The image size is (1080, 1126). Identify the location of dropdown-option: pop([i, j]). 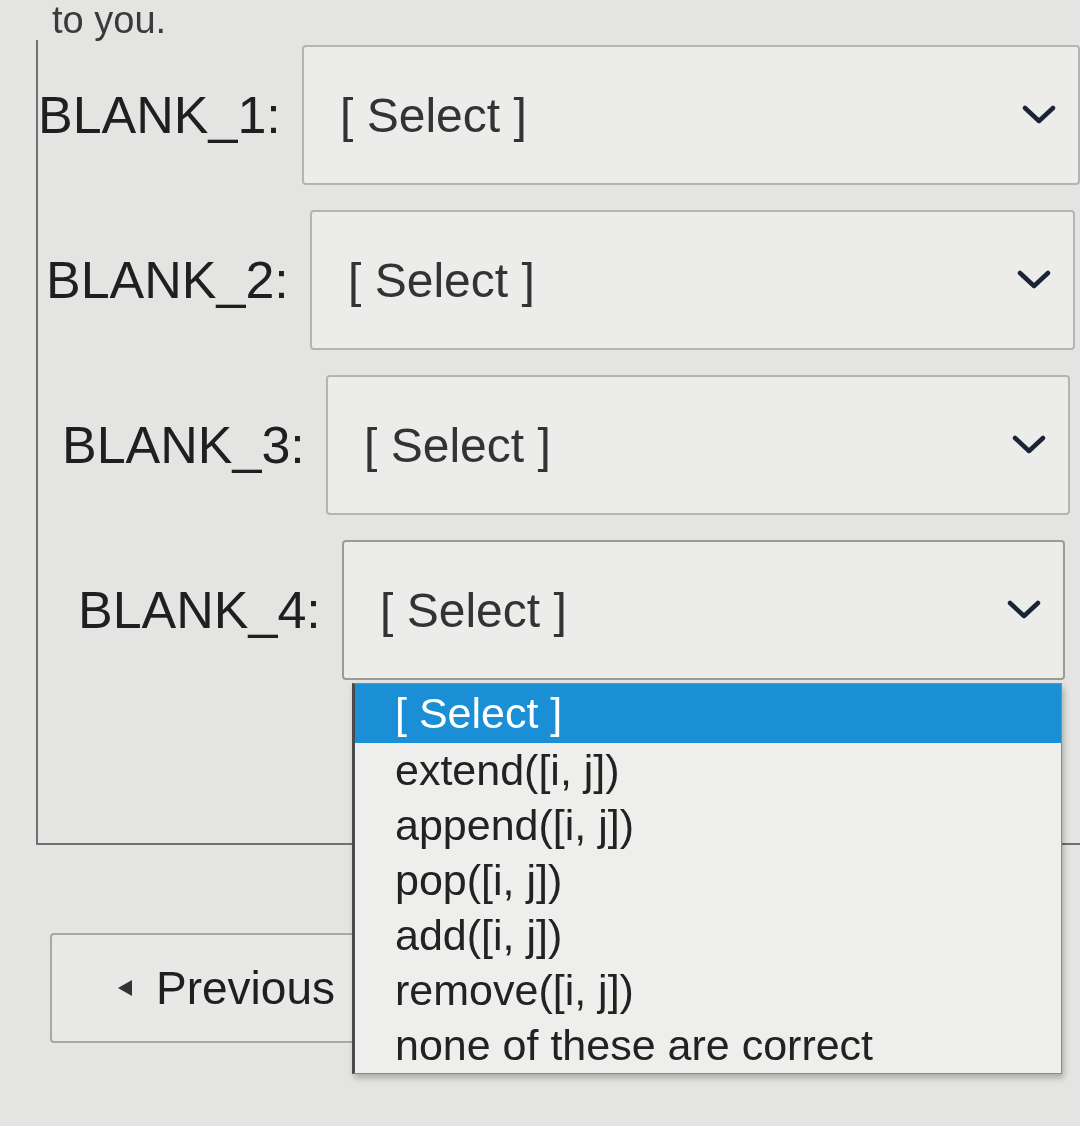
(708, 880).